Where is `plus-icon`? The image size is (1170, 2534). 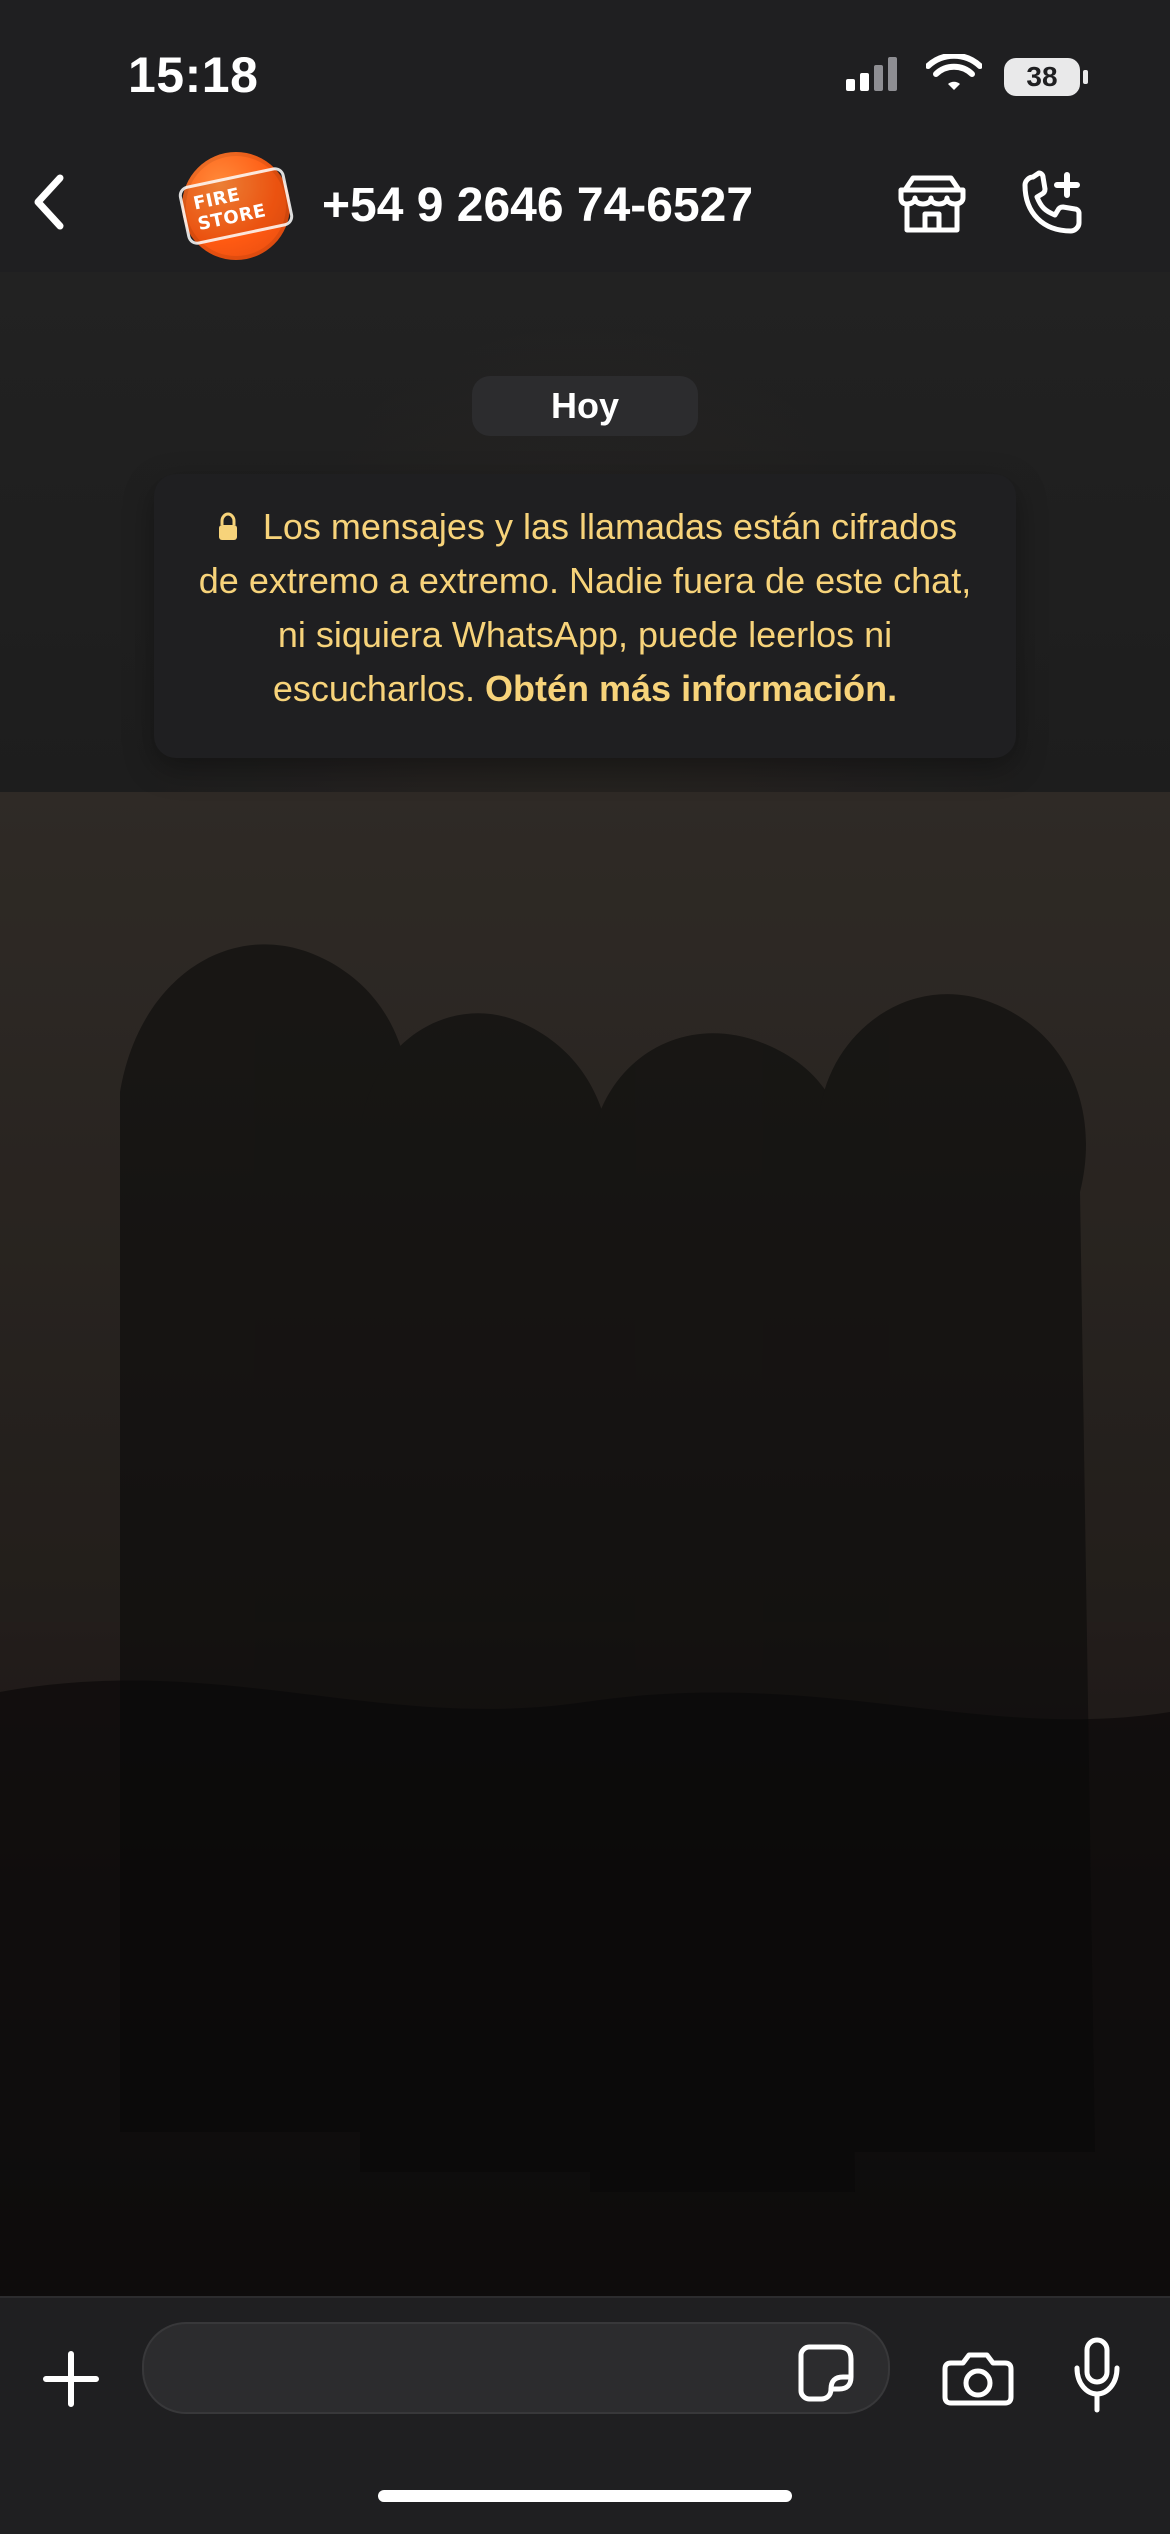
plus-icon is located at coordinates (71, 2381).